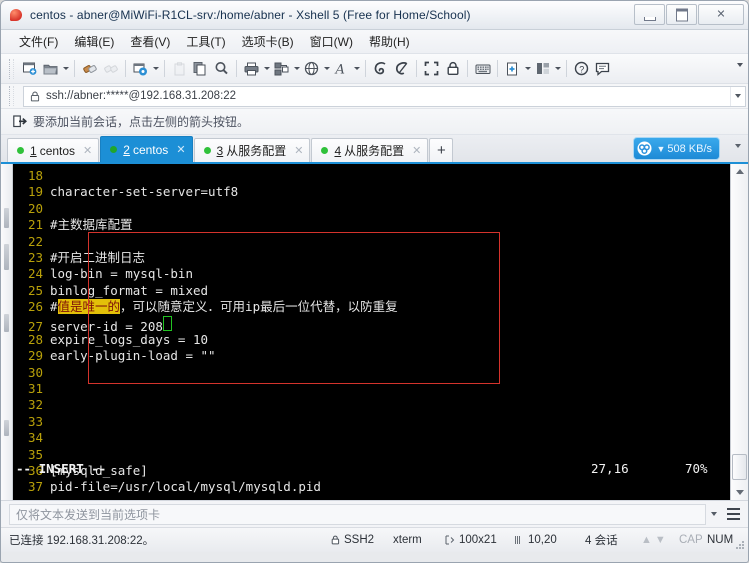 The height and width of the screenshot is (563, 749). I want to click on find-icon, so click(221, 68).